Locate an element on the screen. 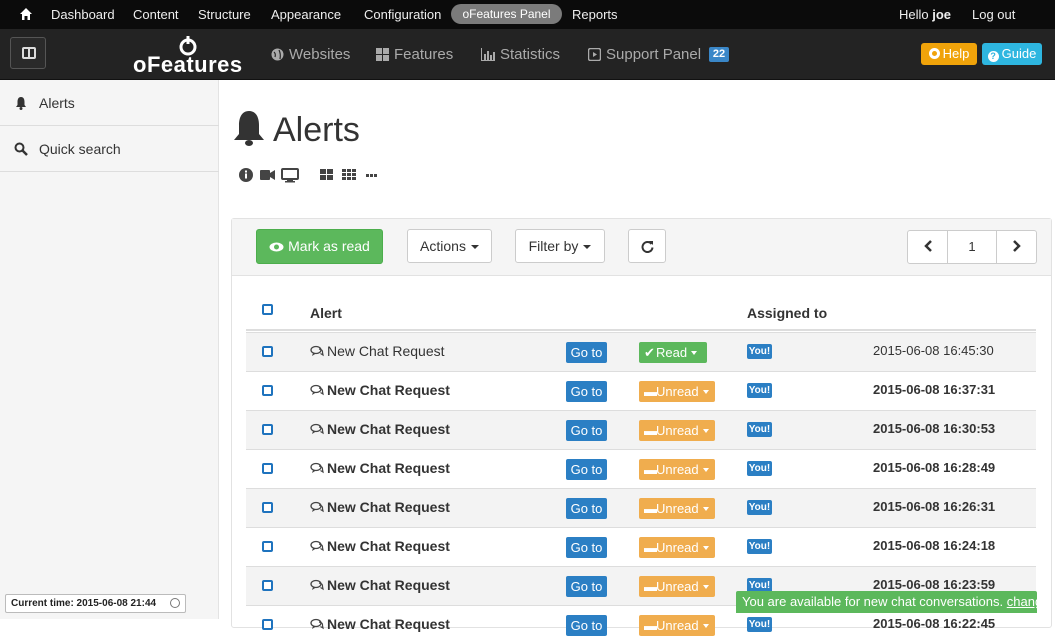  nav-statistics: Statistics is located at coordinates (520, 54).